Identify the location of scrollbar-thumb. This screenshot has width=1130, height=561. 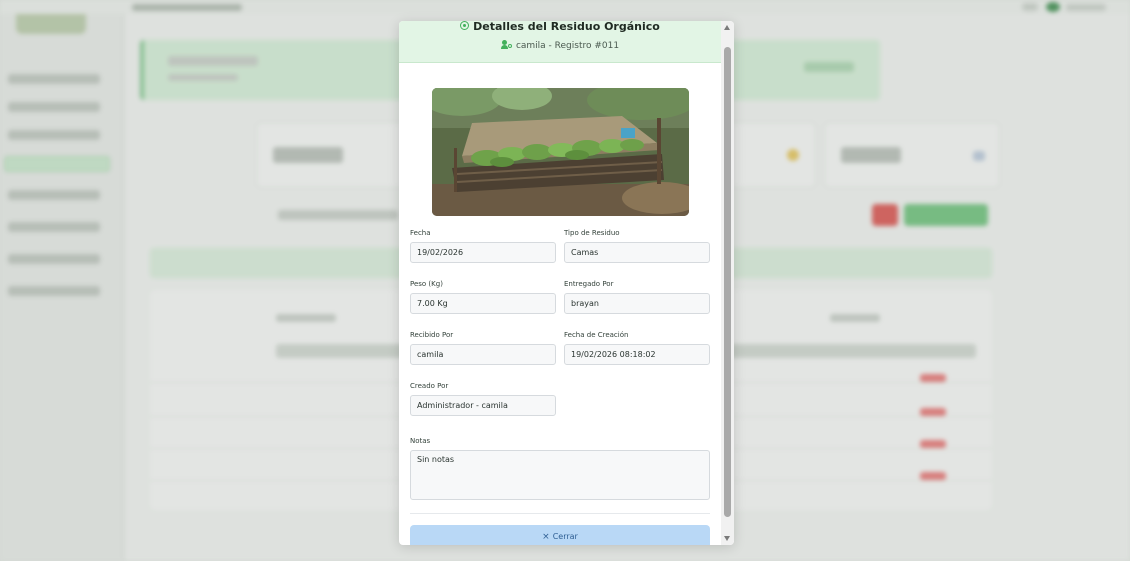
(727, 282).